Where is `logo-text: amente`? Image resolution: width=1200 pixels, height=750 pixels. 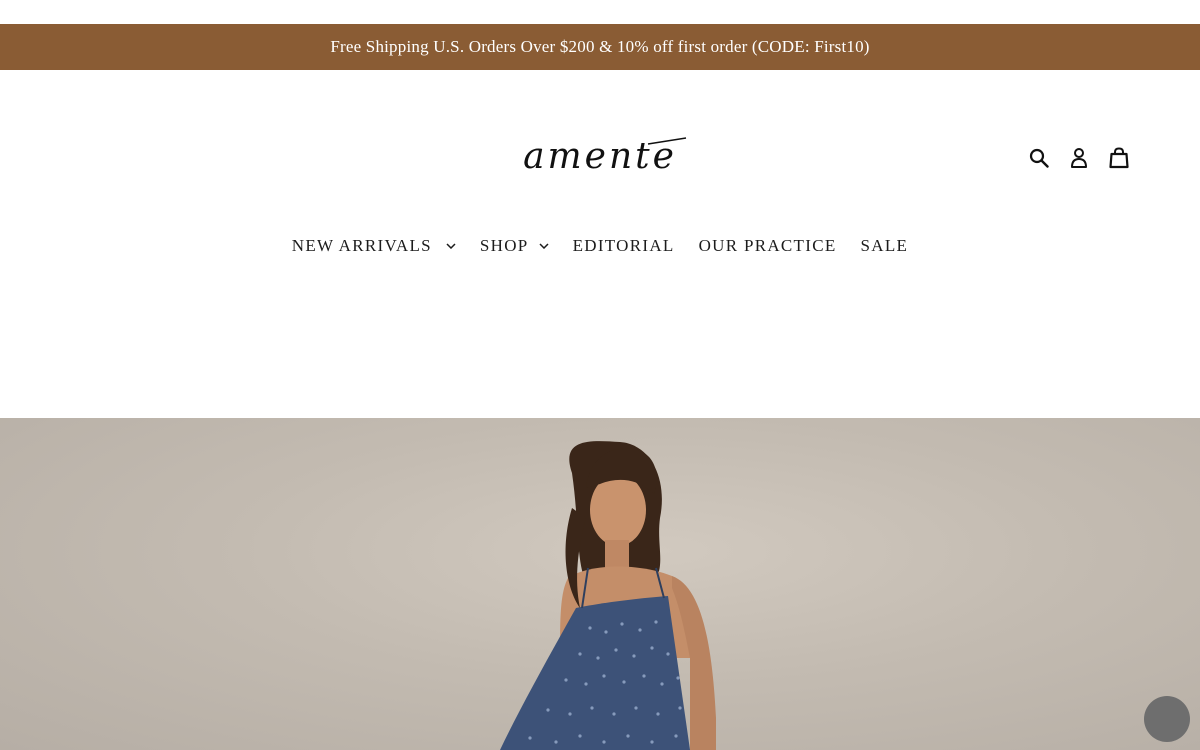
logo-text: amente is located at coordinates (600, 156).